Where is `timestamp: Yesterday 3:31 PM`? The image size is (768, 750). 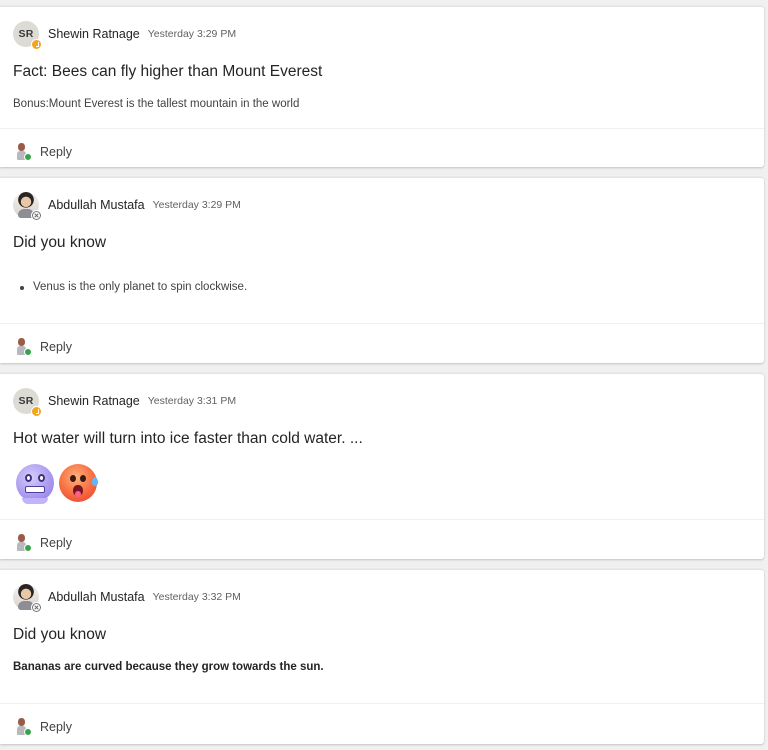
timestamp: Yesterday 3:31 PM is located at coordinates (192, 401).